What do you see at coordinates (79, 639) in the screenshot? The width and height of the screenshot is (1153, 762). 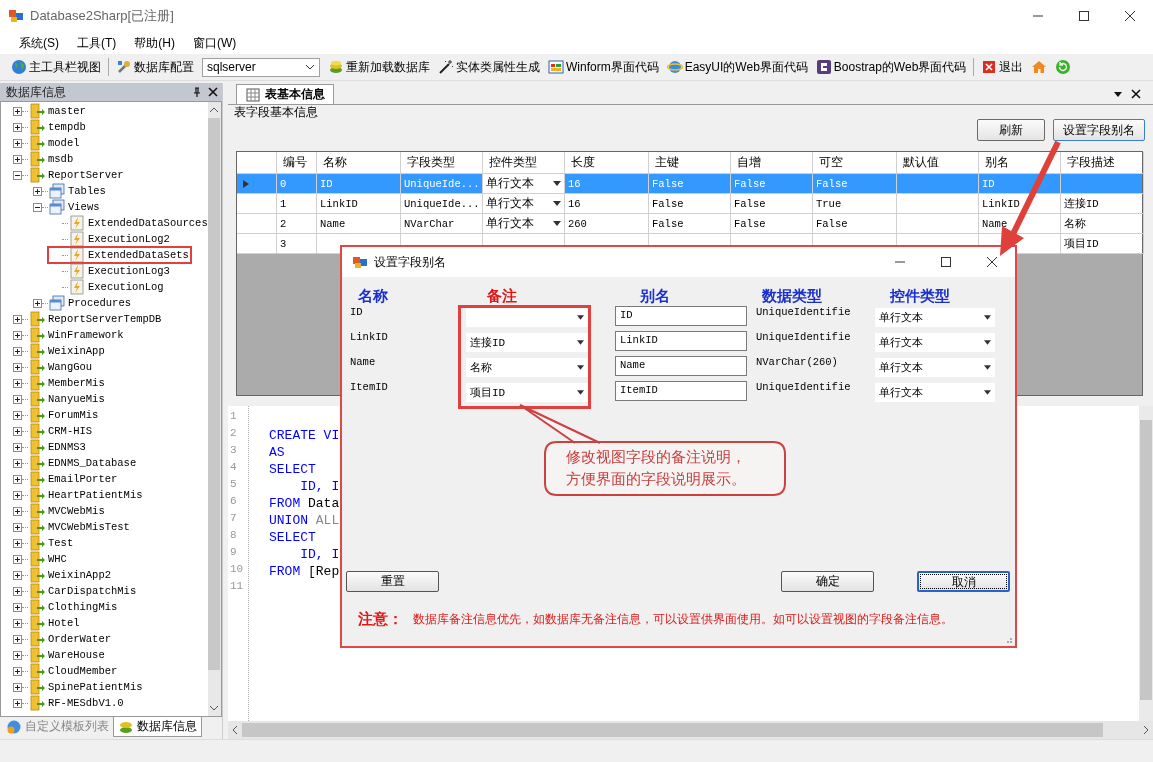 I see `tree-item: OrderWater` at bounding box center [79, 639].